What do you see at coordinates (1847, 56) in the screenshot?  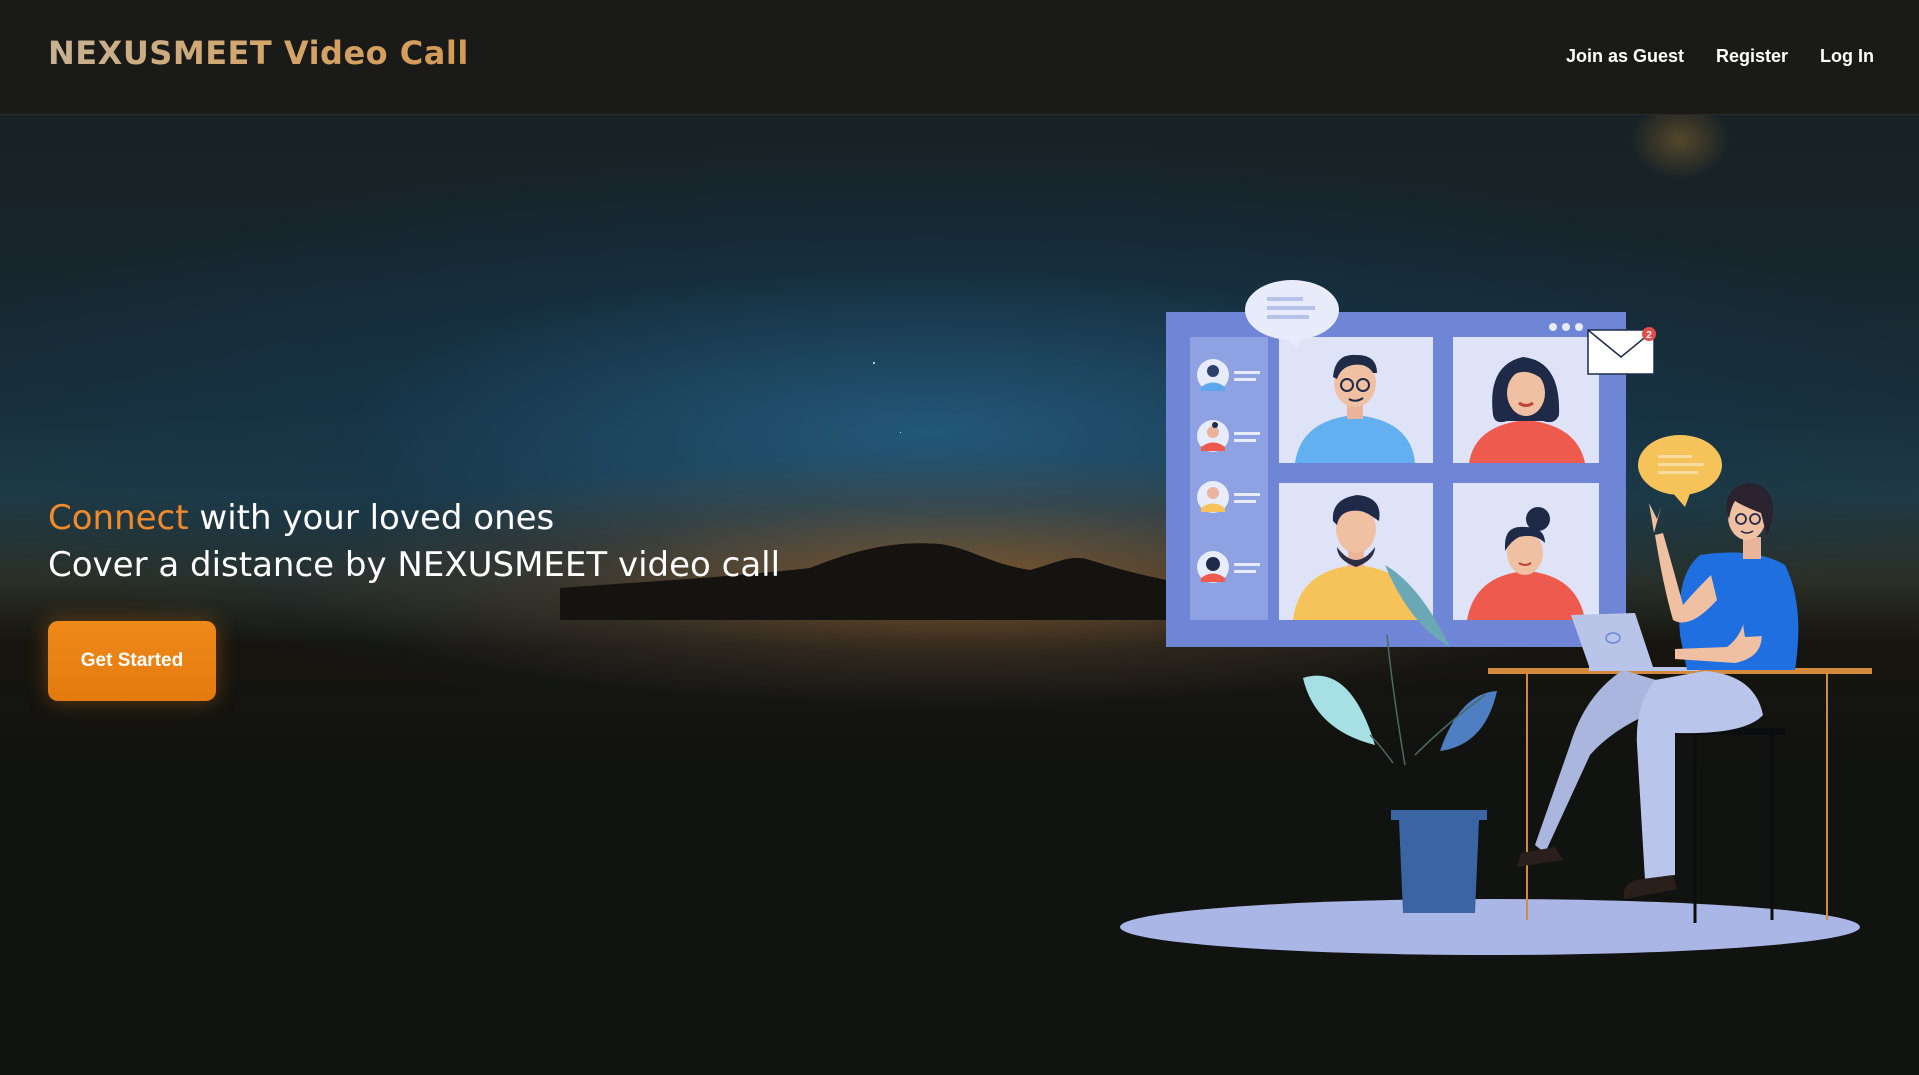 I see `nav-log-in: Log In` at bounding box center [1847, 56].